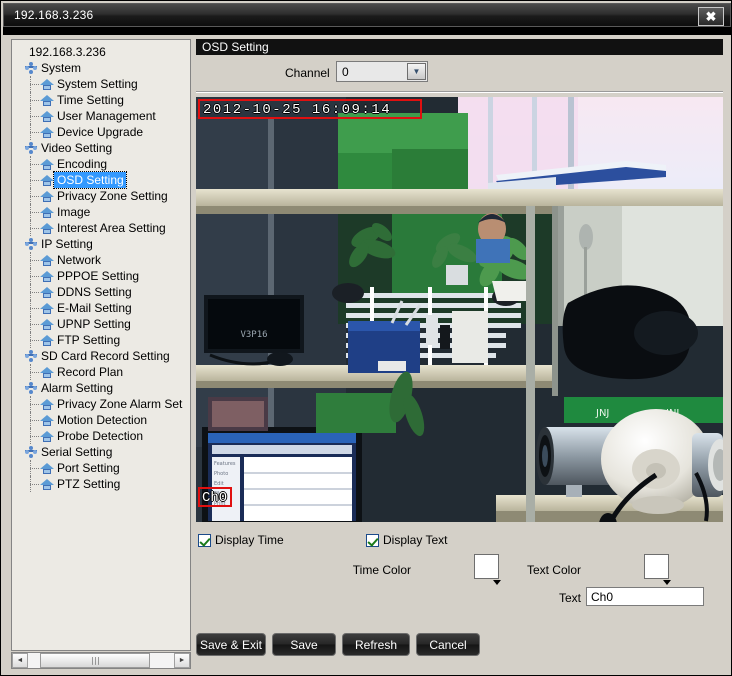  I want to click on sidebar-item-label: Serial Setting, so click(77, 452).